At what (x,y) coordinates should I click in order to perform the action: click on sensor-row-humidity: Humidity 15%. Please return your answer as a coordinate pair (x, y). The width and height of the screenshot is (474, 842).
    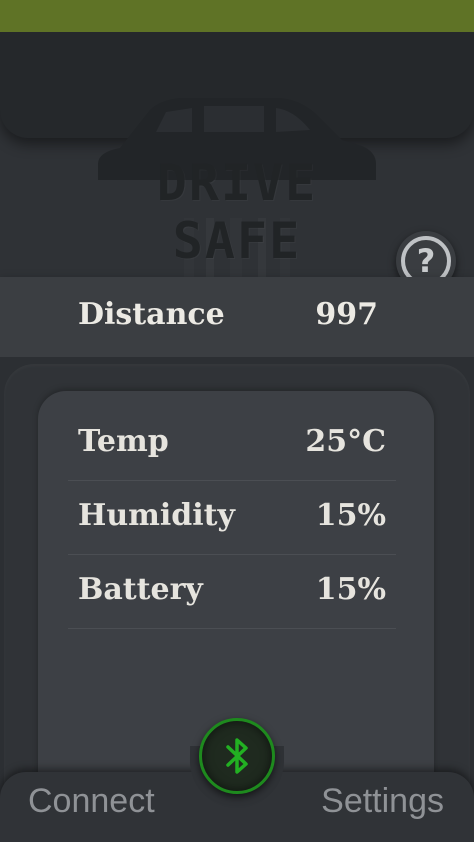
    Looking at the image, I should click on (232, 517).